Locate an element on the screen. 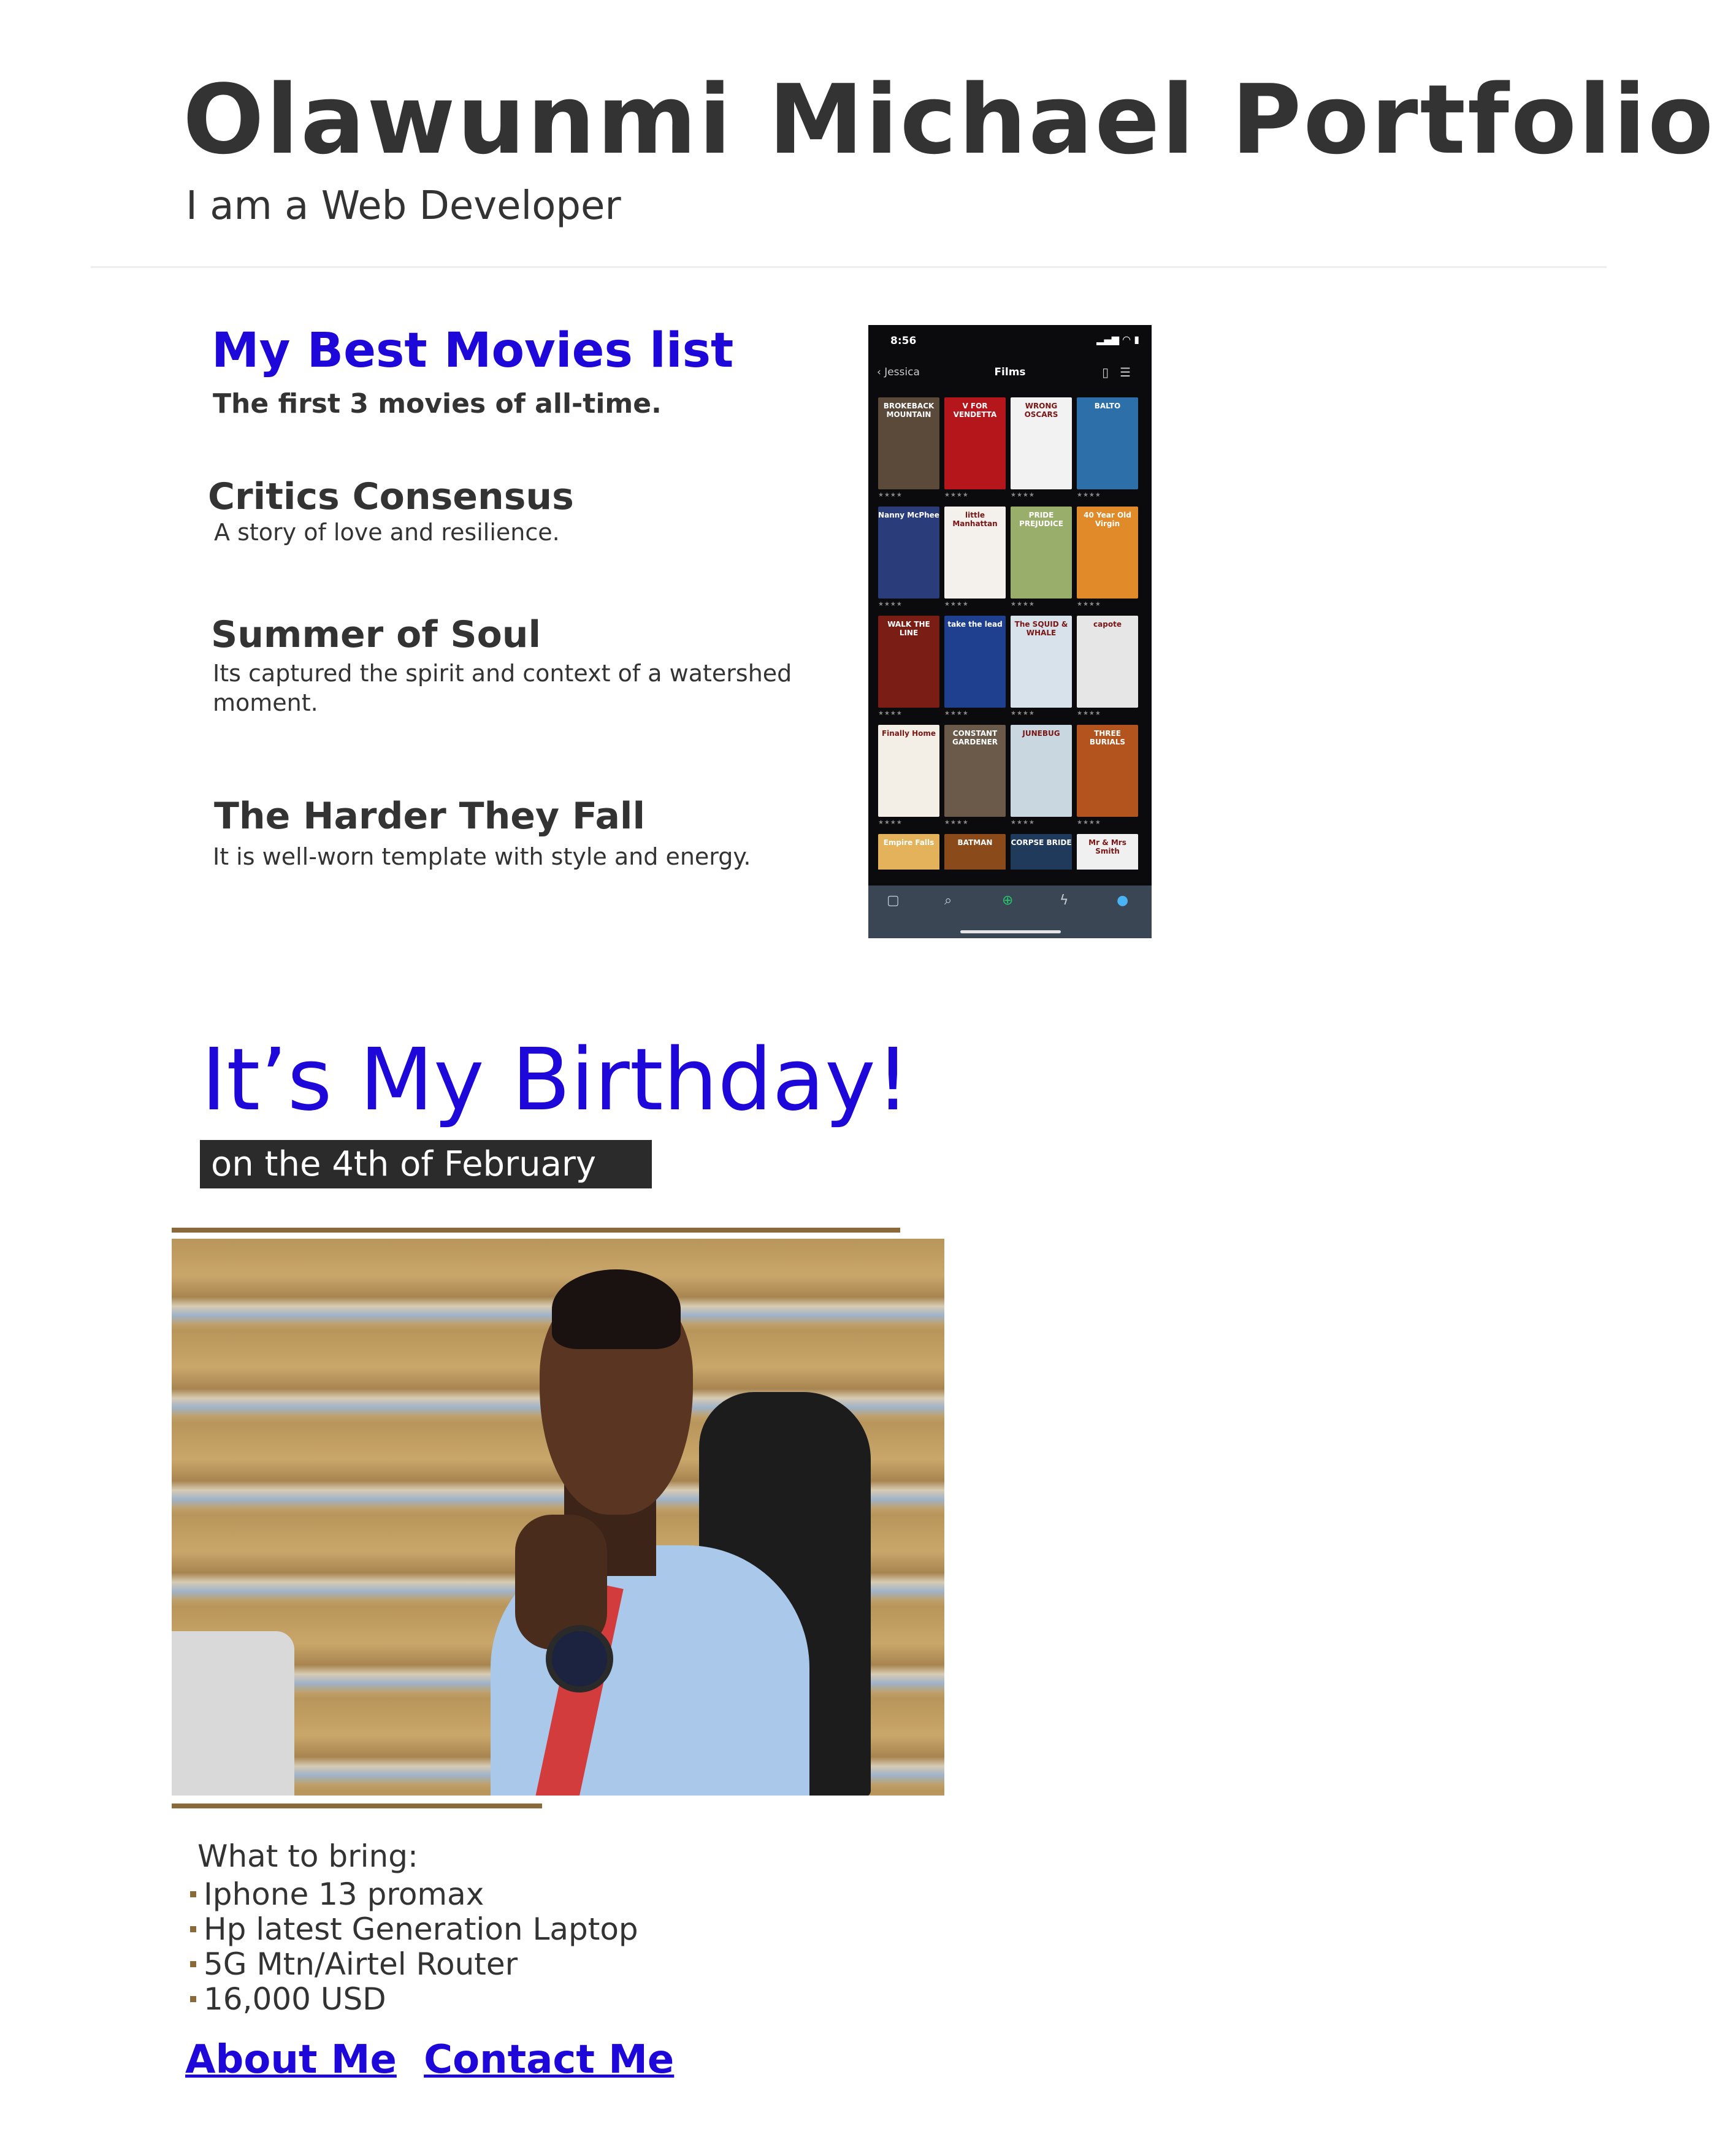 The height and width of the screenshot is (2142, 1736). poster-title: Finally Home is located at coordinates (908, 733).